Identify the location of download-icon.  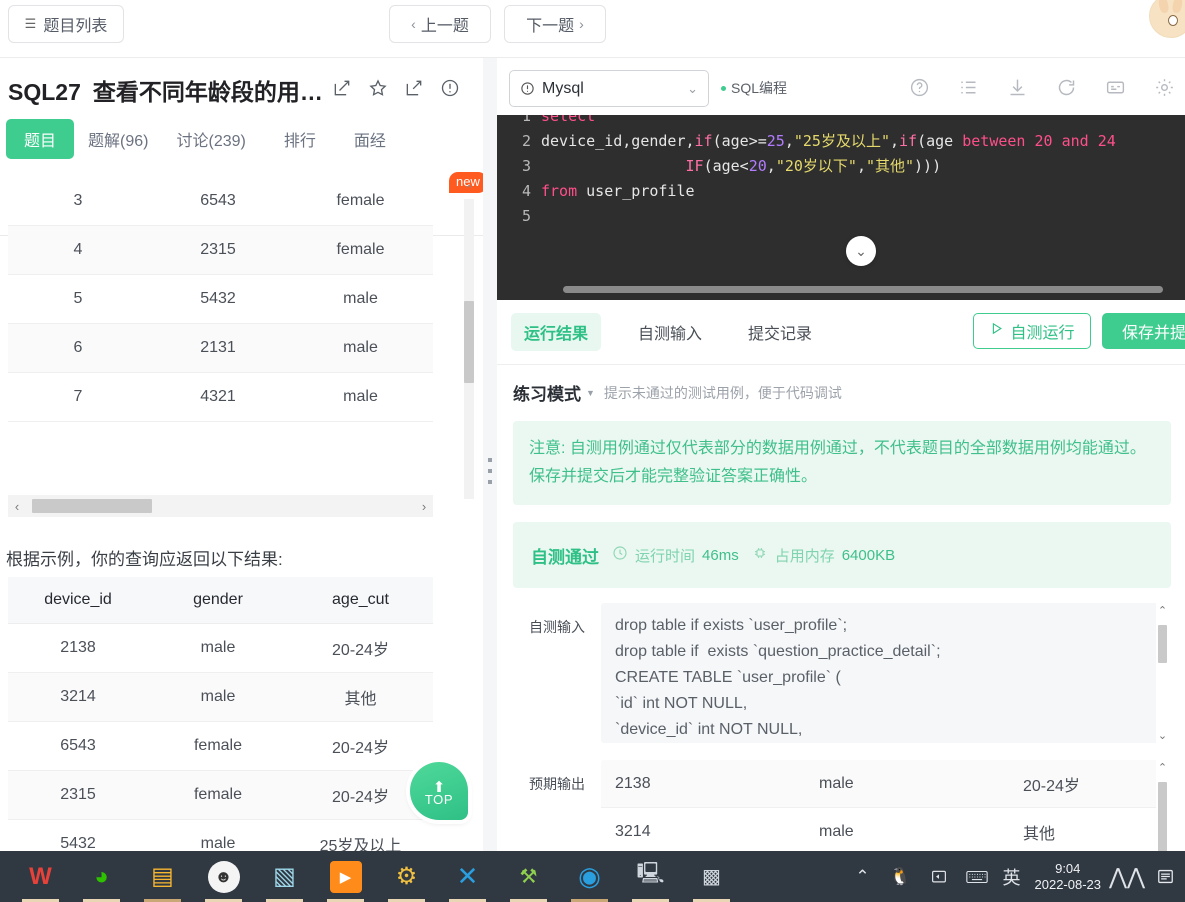
(1017, 87).